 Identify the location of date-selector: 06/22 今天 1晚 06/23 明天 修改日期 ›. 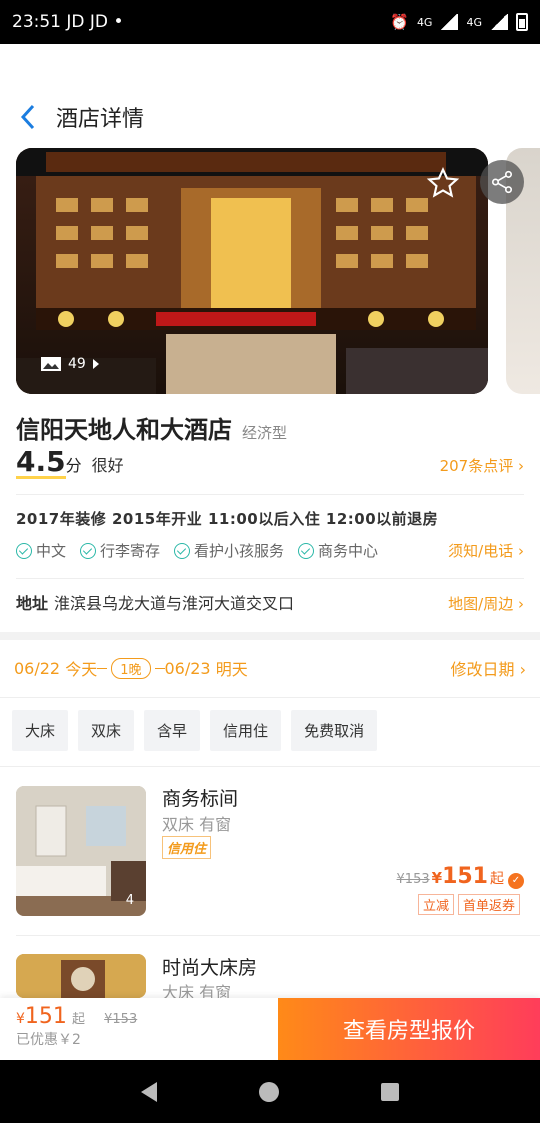
(270, 668).